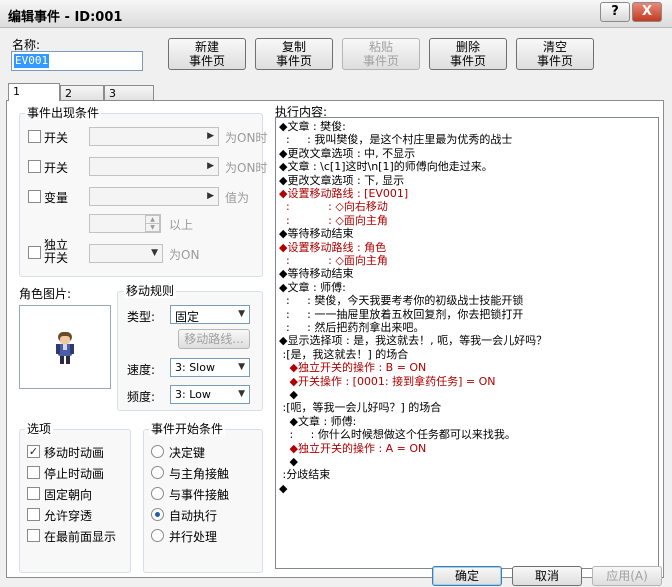  What do you see at coordinates (210, 314) in the screenshot?
I see `move-type-select: 固定 ▼` at bounding box center [210, 314].